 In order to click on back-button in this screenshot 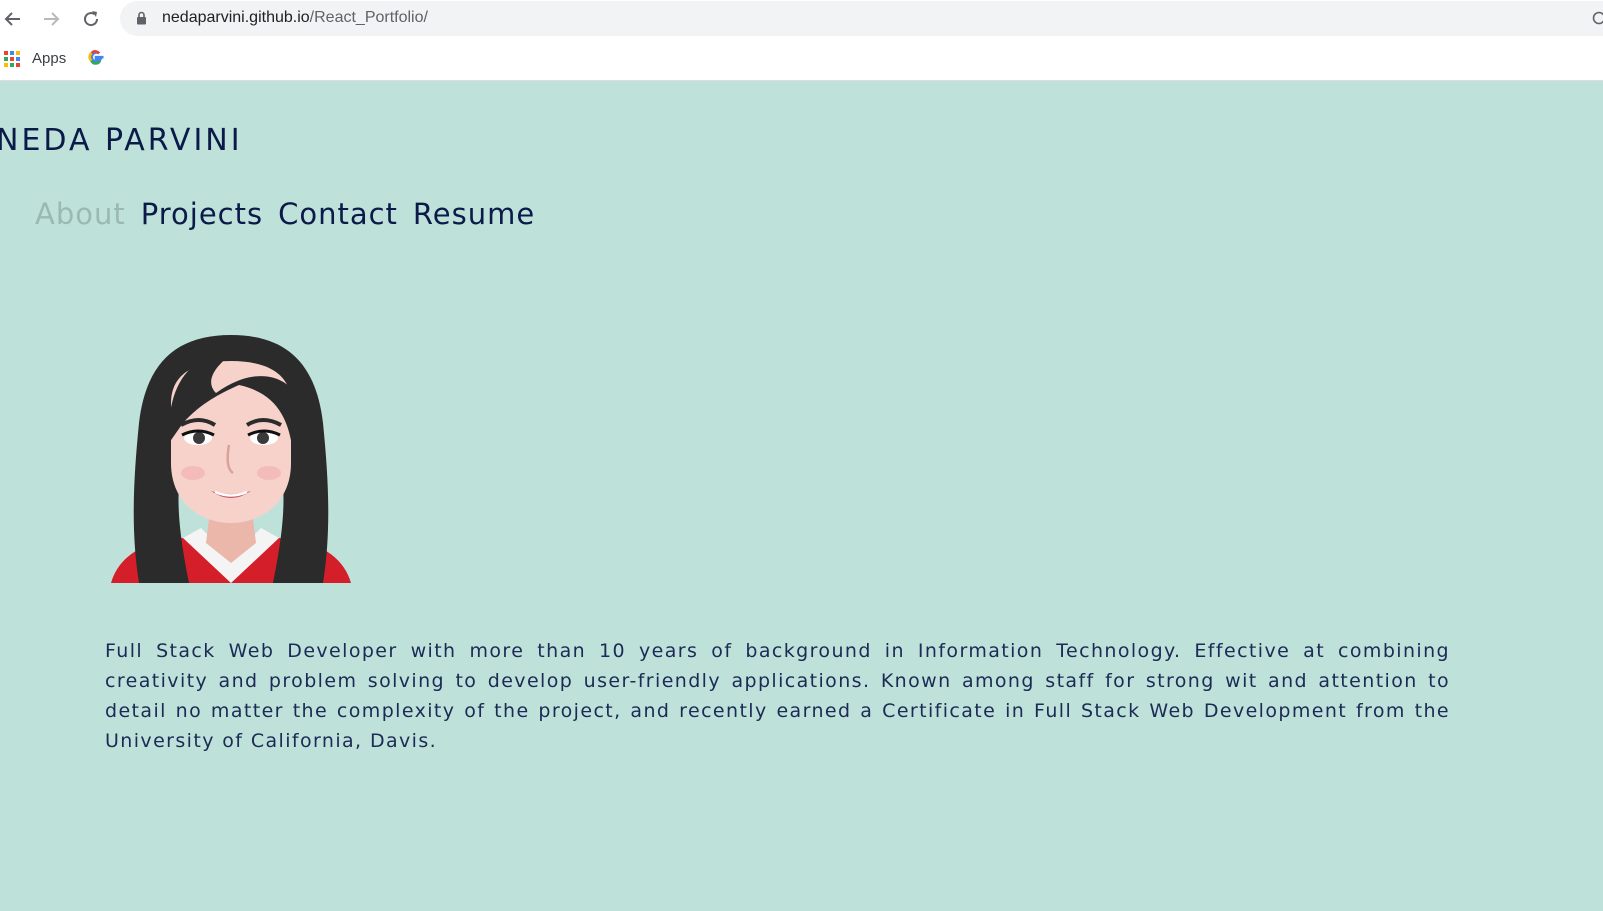, I will do `click(13, 19)`.